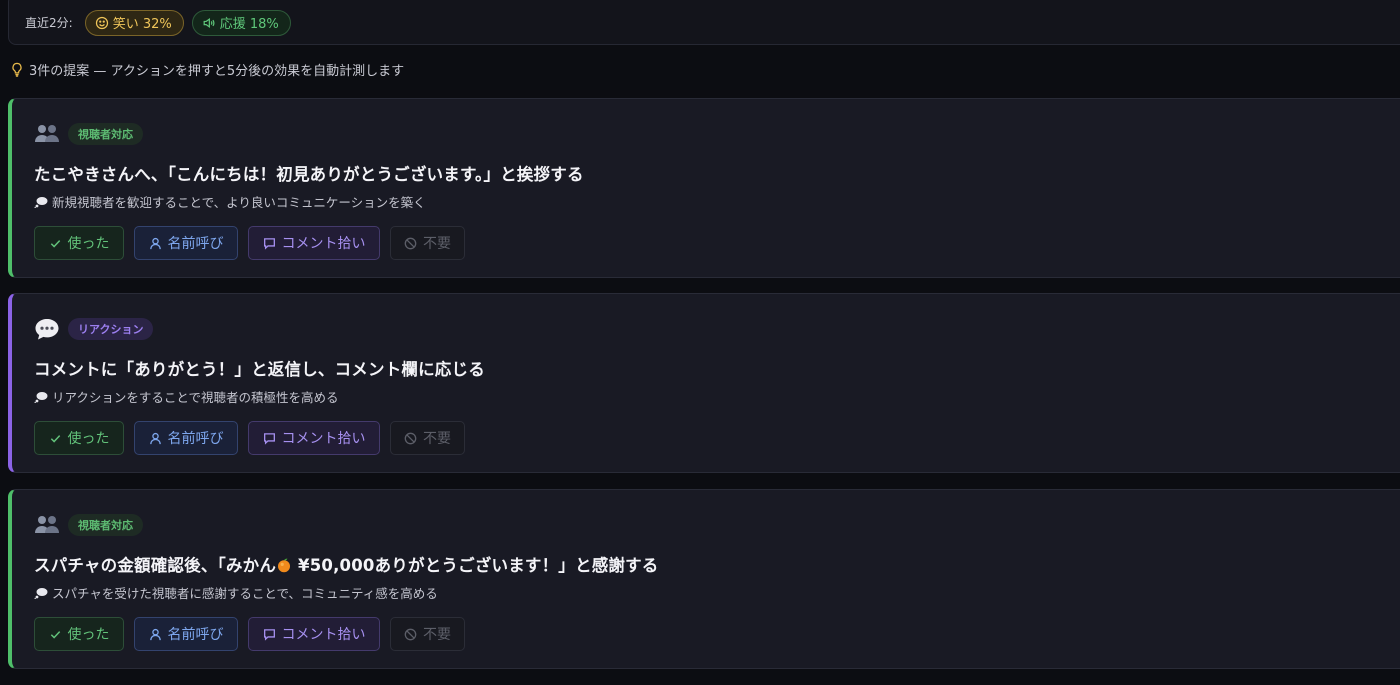 This screenshot has height=685, width=1400. Describe the element at coordinates (101, 22) in the screenshot. I see `smile-icon` at that location.